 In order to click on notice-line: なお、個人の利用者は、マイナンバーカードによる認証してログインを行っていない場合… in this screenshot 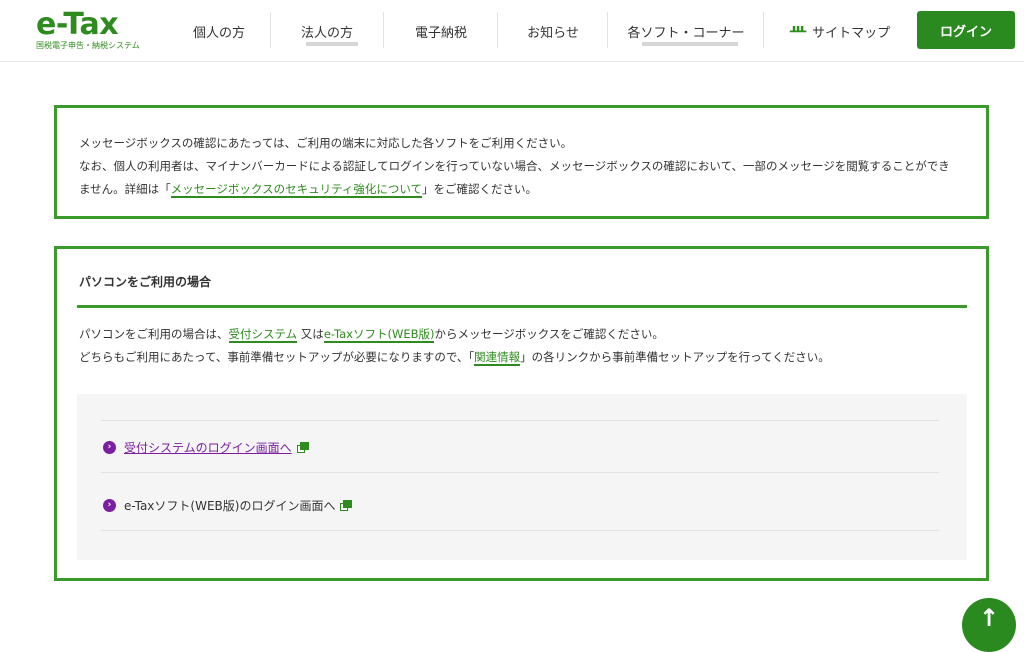, I will do `click(514, 166)`.